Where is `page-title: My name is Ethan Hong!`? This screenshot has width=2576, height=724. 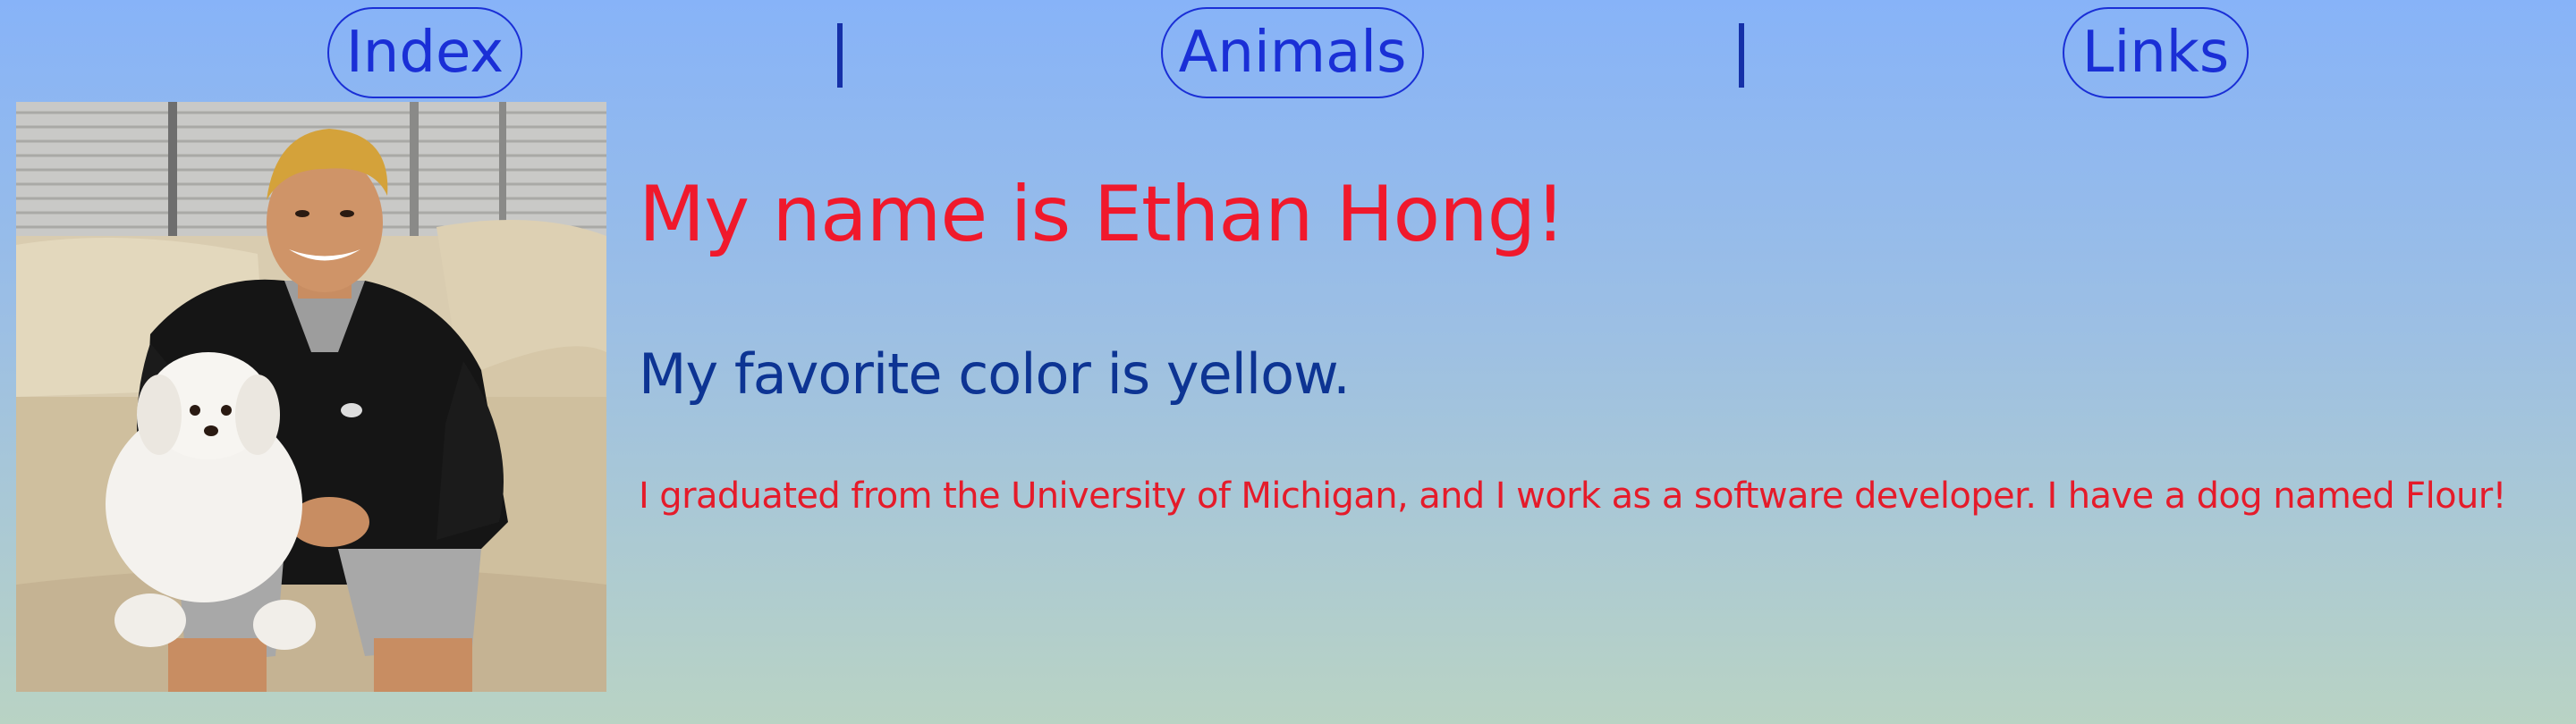 page-title: My name is Ethan Hong! is located at coordinates (1102, 214).